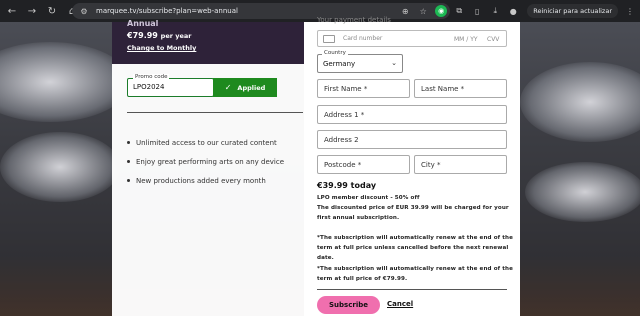 The image size is (640, 316). Describe the element at coordinates (358, 218) in the screenshot. I see `charge-text: first annual subscription.` at that location.